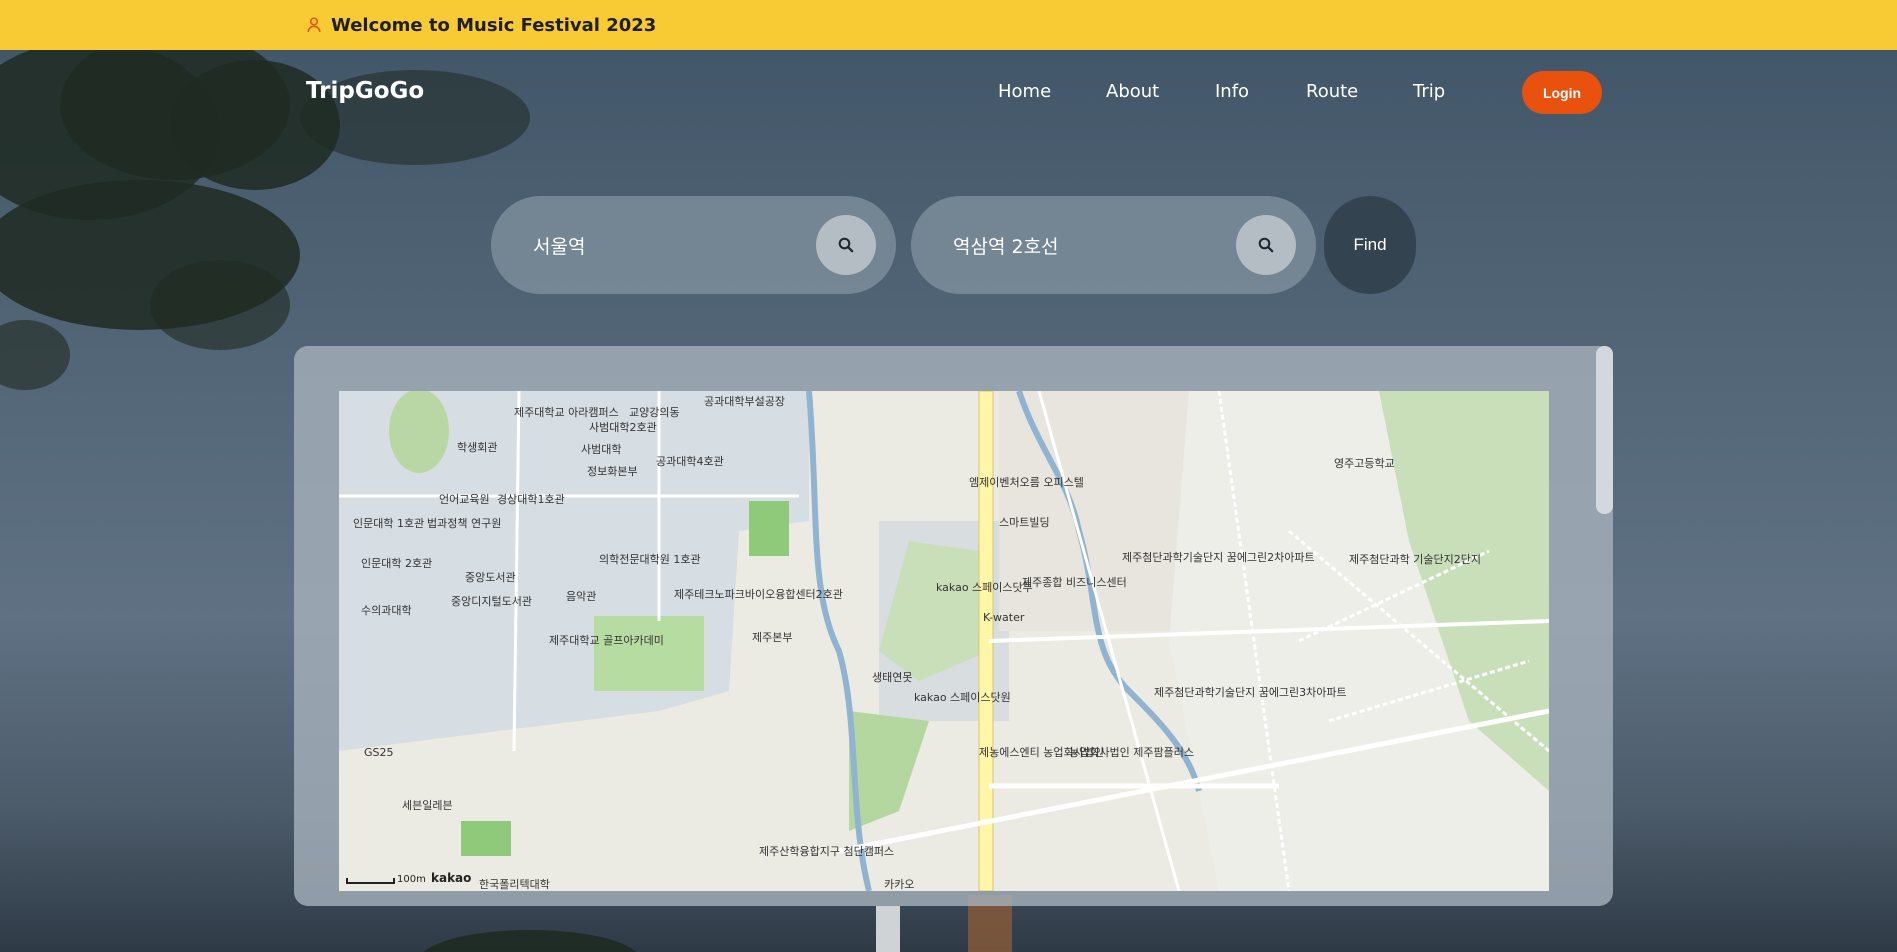 This screenshot has height=952, width=1897. Describe the element at coordinates (601, 449) in the screenshot. I see `map-label: 사범대학` at that location.